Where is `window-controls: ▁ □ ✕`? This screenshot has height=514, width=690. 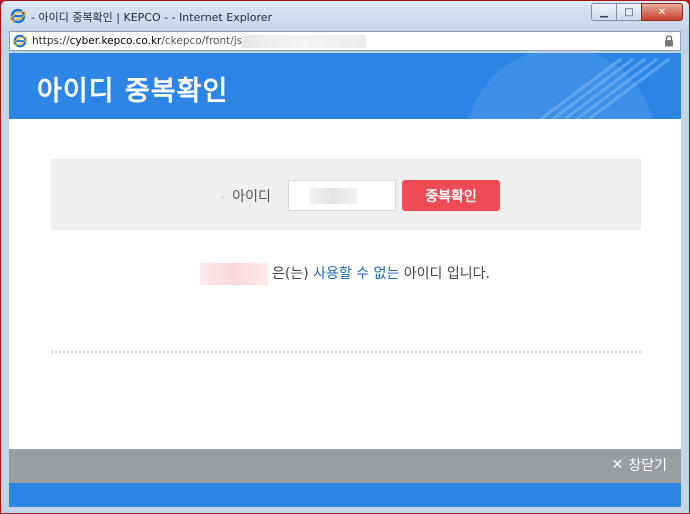 window-controls: ▁ □ ✕ is located at coordinates (637, 12).